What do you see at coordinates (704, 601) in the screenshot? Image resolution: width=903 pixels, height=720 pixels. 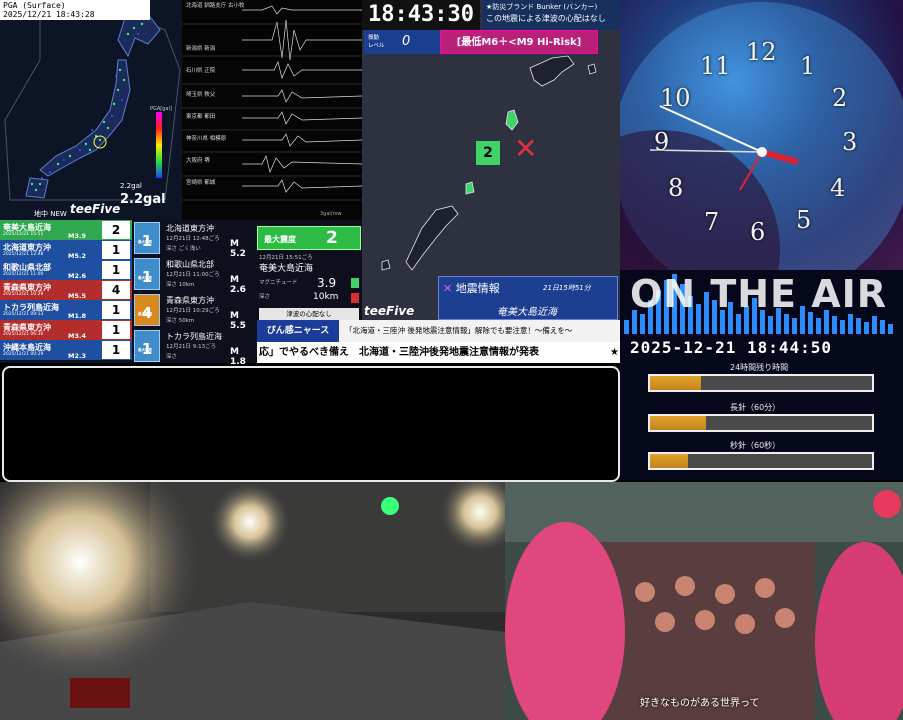 I see `live-concert-feed: 好きなものがある世界って` at bounding box center [704, 601].